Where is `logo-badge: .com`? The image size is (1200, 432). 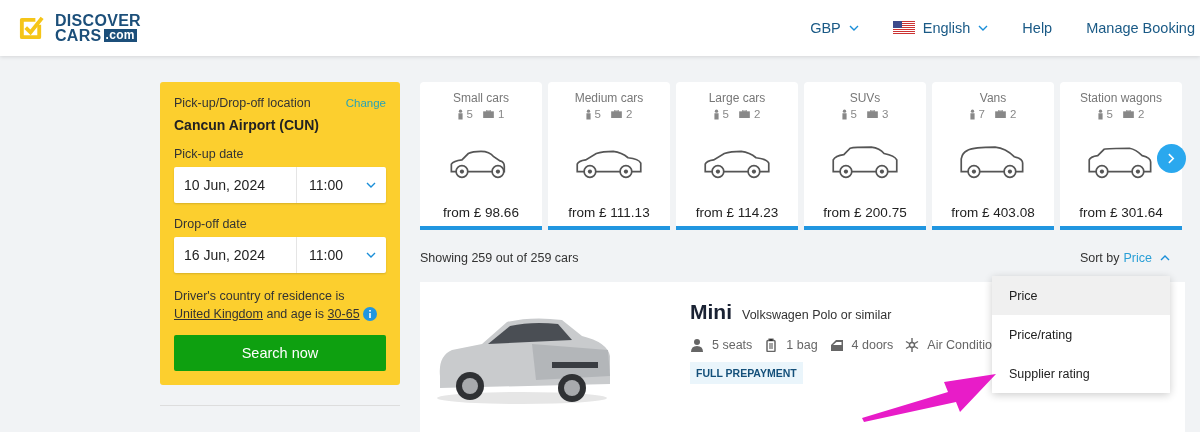
logo-badge: .com is located at coordinates (120, 35).